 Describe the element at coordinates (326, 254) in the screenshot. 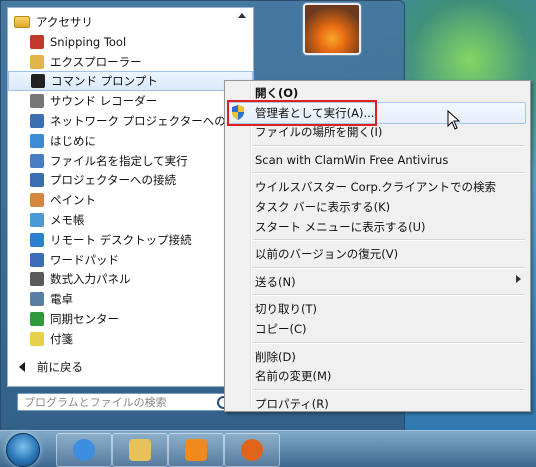

I see `menu-item: 以前のバージョンの復元(V)` at that location.